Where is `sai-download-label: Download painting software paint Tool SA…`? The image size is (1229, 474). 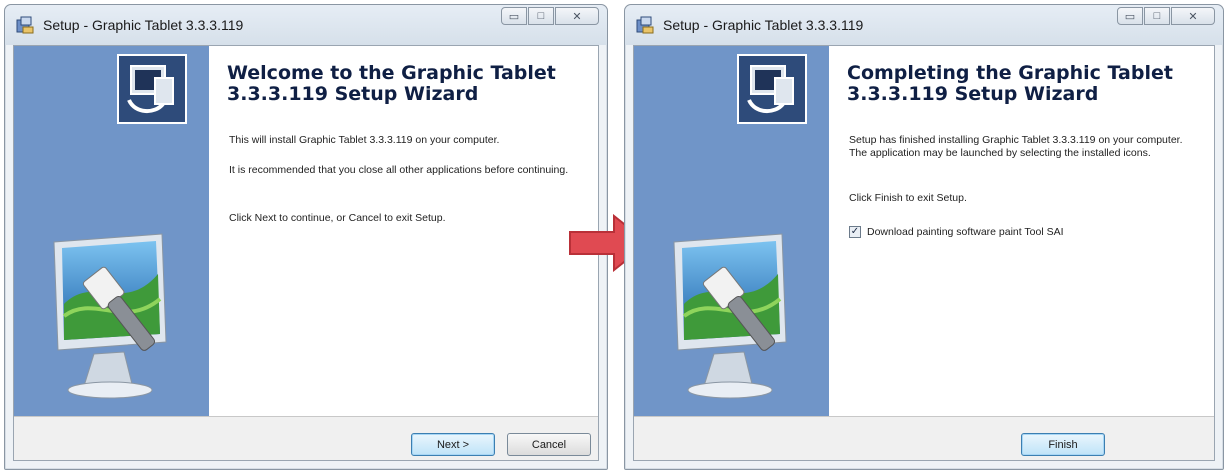
sai-download-label: Download painting software paint Tool SA… is located at coordinates (965, 232).